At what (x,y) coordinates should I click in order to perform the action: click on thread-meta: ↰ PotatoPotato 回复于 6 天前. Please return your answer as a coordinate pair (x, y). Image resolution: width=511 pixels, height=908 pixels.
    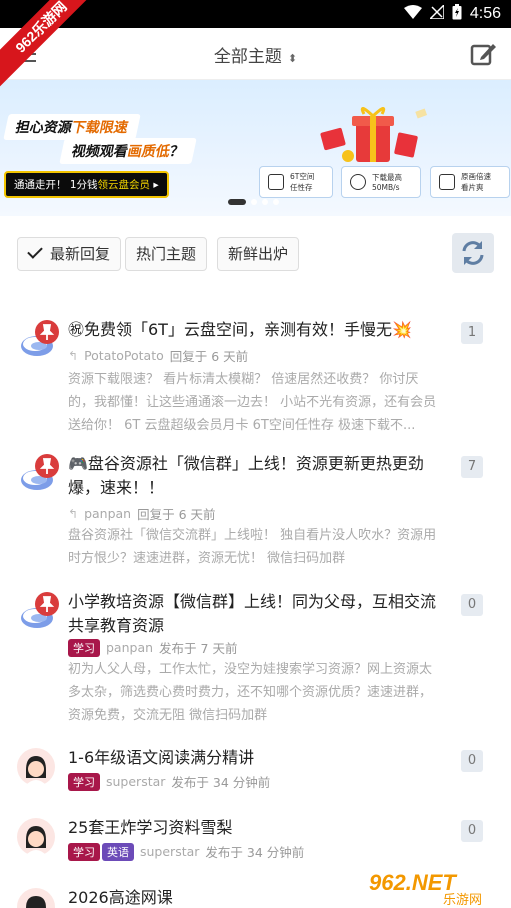
    Looking at the image, I should click on (158, 355).